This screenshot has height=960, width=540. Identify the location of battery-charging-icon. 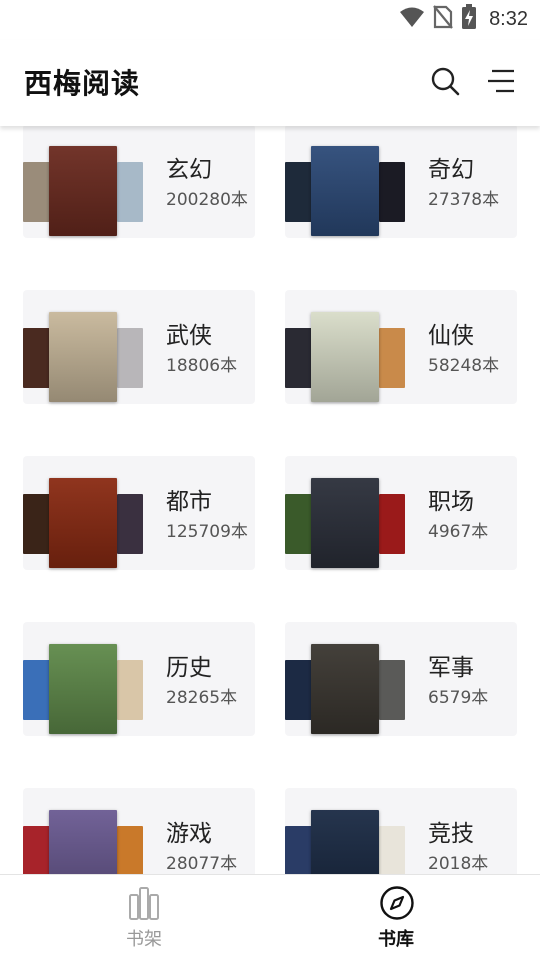
(469, 19).